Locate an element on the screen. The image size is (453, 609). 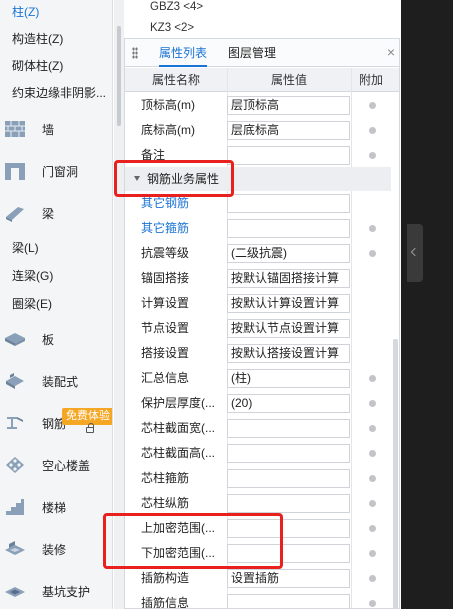
component-list-item: KZ3 <2> is located at coordinates (172, 28).